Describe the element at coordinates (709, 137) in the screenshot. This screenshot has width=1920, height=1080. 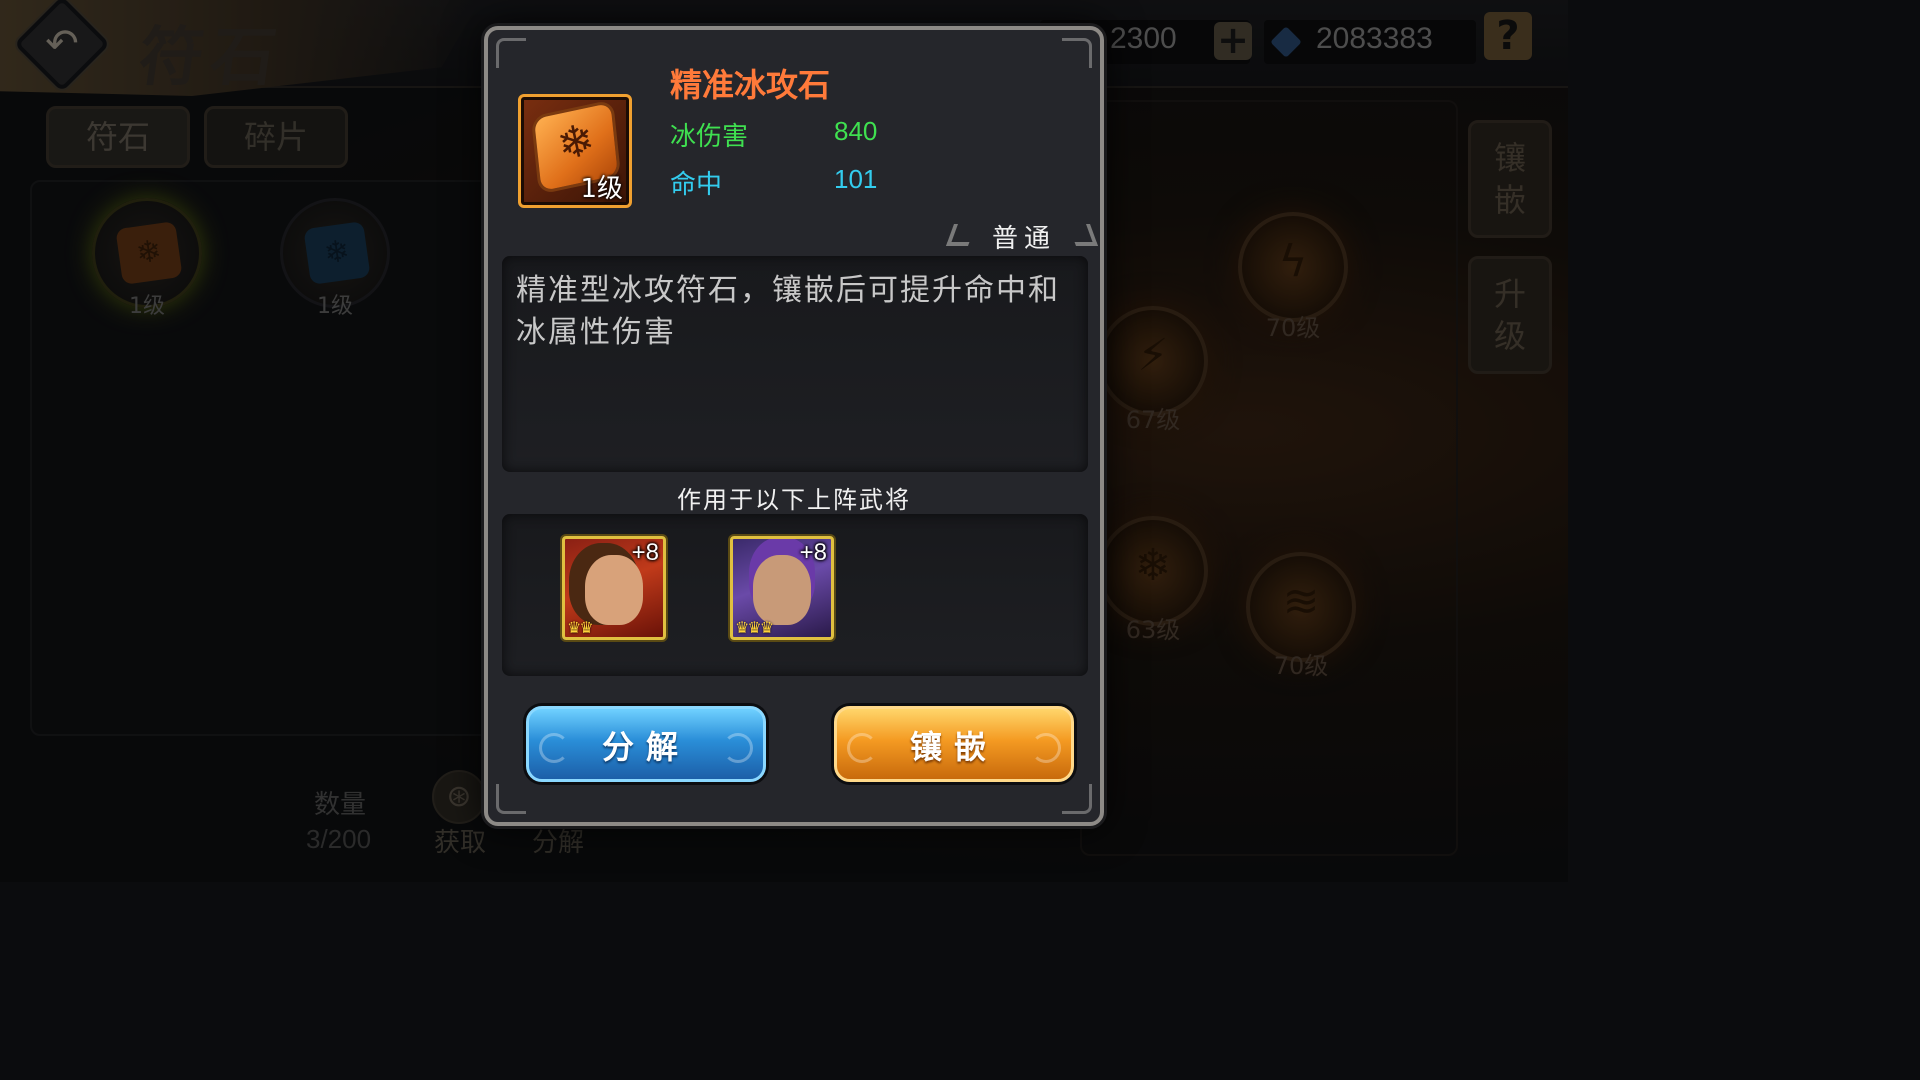
I see `stat-label-ice-damage: 冰伤害` at that location.